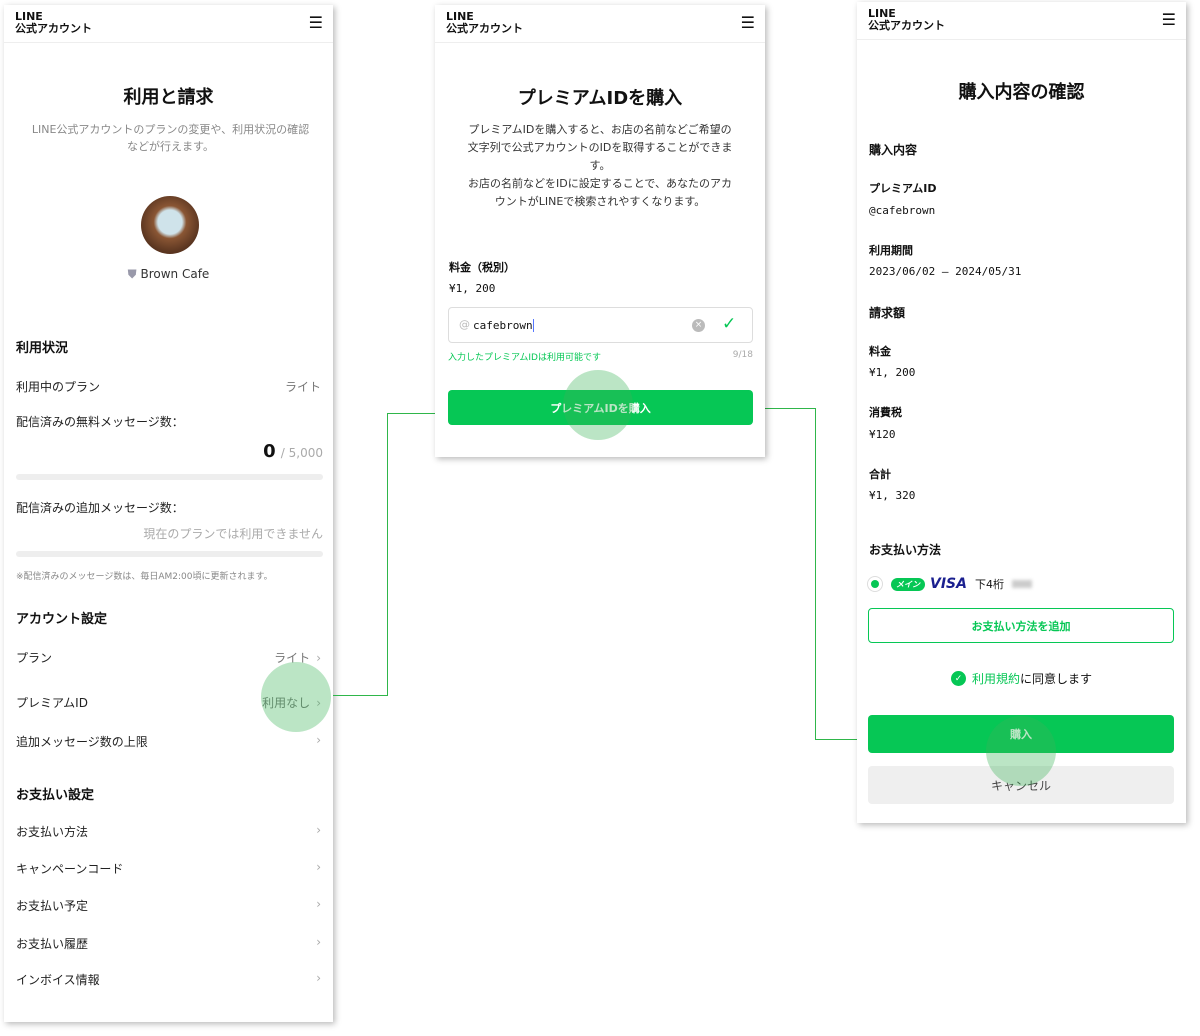 The width and height of the screenshot is (1200, 1036). What do you see at coordinates (42, 348) in the screenshot?
I see `usage-heading: 利用状況` at bounding box center [42, 348].